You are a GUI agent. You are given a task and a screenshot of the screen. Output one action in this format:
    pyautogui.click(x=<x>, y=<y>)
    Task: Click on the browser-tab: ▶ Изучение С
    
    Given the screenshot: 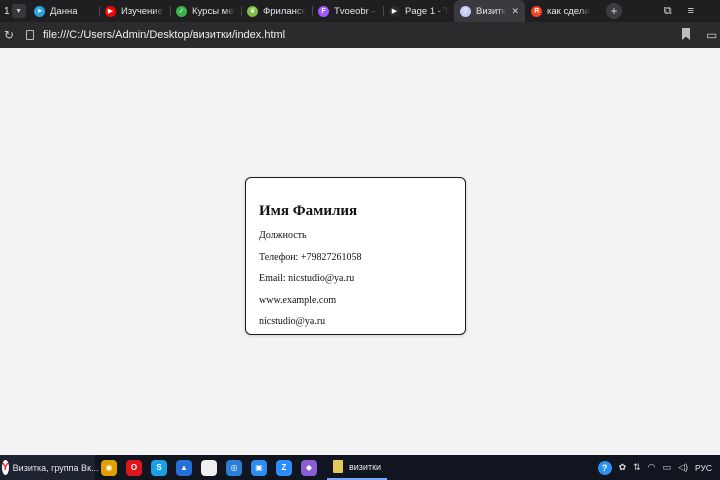 What is the action you would take?
    pyautogui.click(x=134, y=11)
    